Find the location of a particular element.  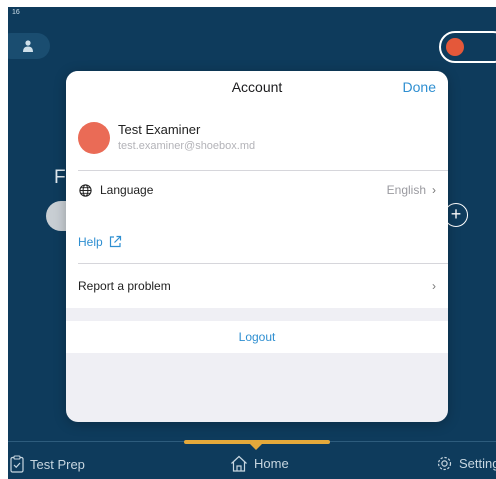

nav-item-home: Home is located at coordinates (259, 463).